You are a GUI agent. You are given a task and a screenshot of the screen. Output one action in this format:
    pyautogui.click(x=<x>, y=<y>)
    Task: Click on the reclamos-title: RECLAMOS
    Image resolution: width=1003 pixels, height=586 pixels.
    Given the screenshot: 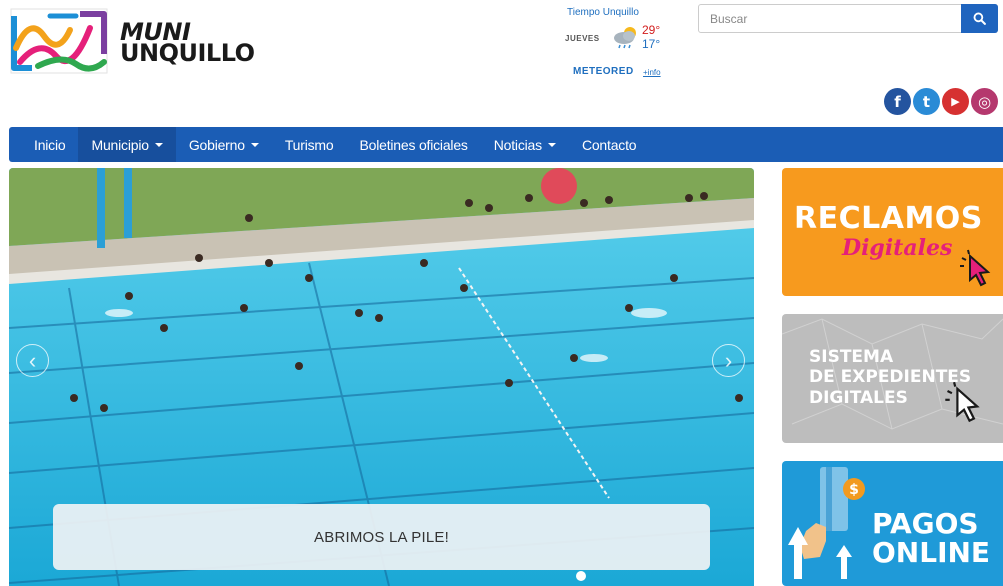 What is the action you would take?
    pyautogui.click(x=888, y=218)
    